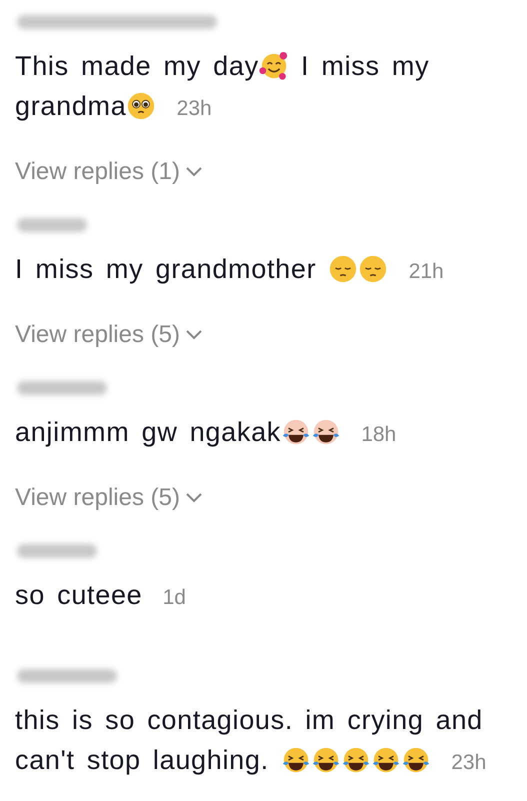  I want to click on comment-text: This made my day, so click(137, 66).